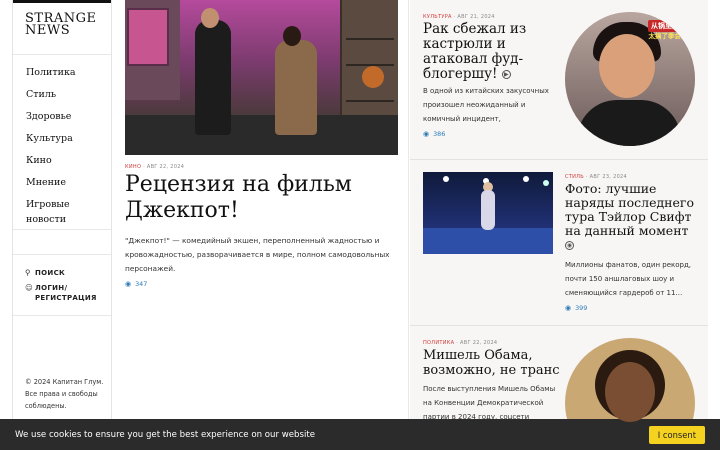 This screenshot has width=720, height=450. Describe the element at coordinates (66, 298) in the screenshot. I see `register-text: РЕГИСТРАЦИЯ` at that location.